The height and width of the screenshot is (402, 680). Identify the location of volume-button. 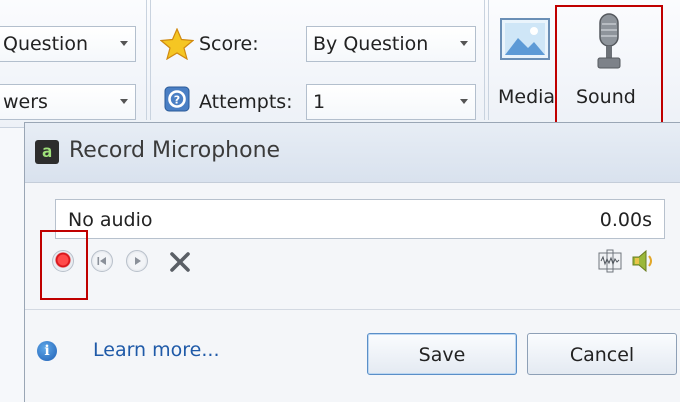
(643, 263).